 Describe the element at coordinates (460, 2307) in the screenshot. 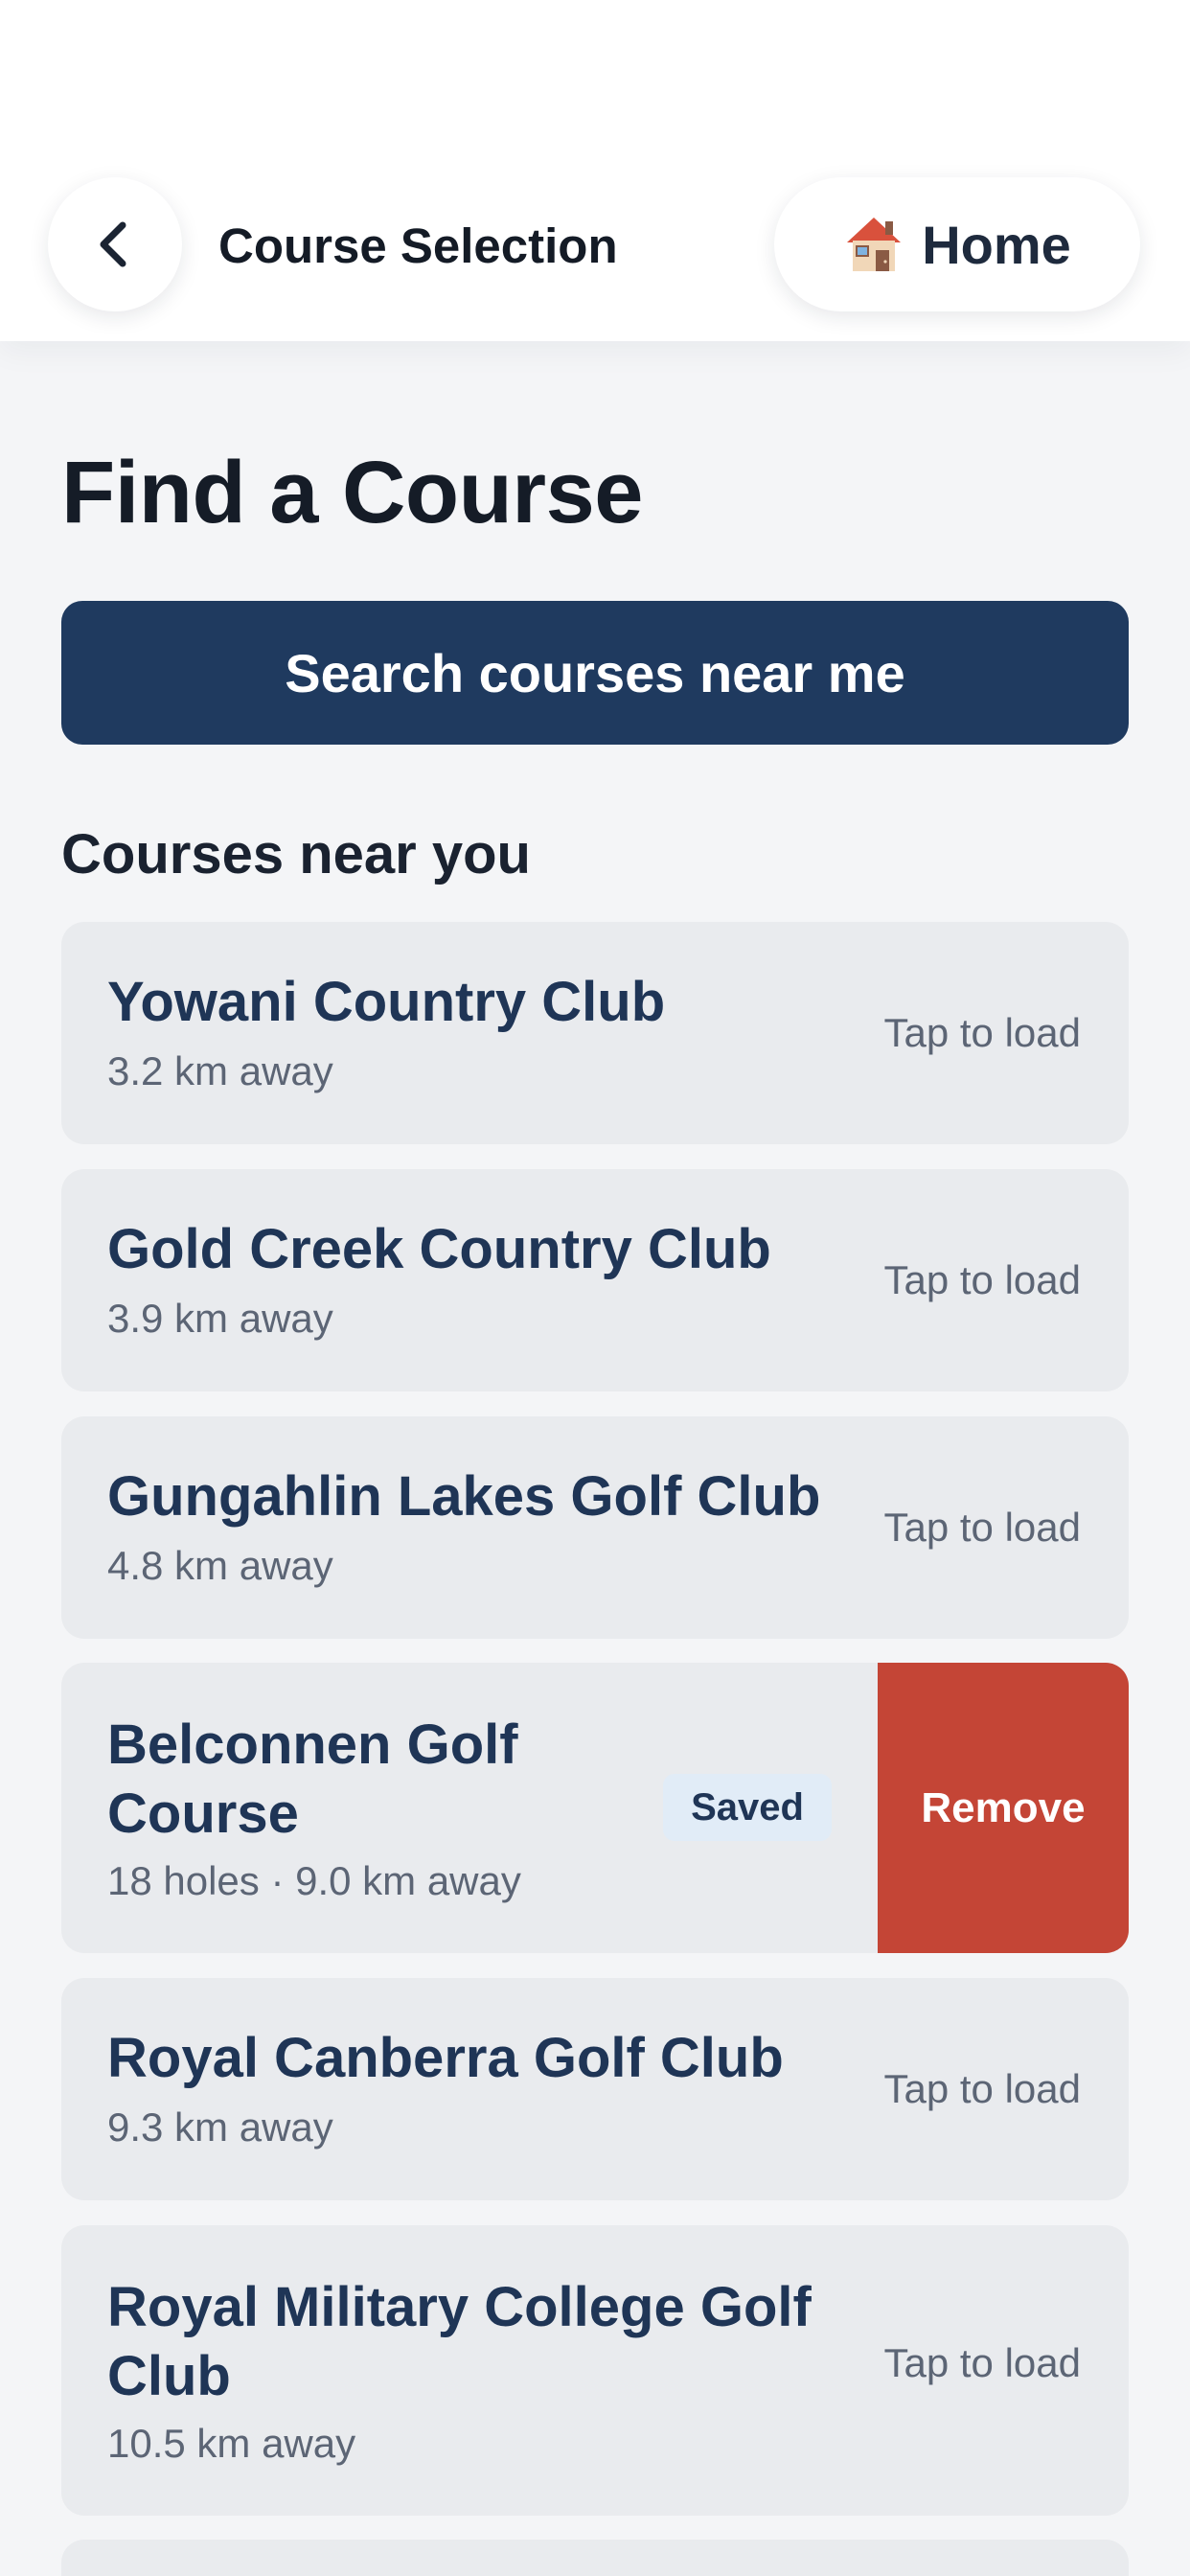

I see `course-name-line-1: Royal Military College Golf` at that location.